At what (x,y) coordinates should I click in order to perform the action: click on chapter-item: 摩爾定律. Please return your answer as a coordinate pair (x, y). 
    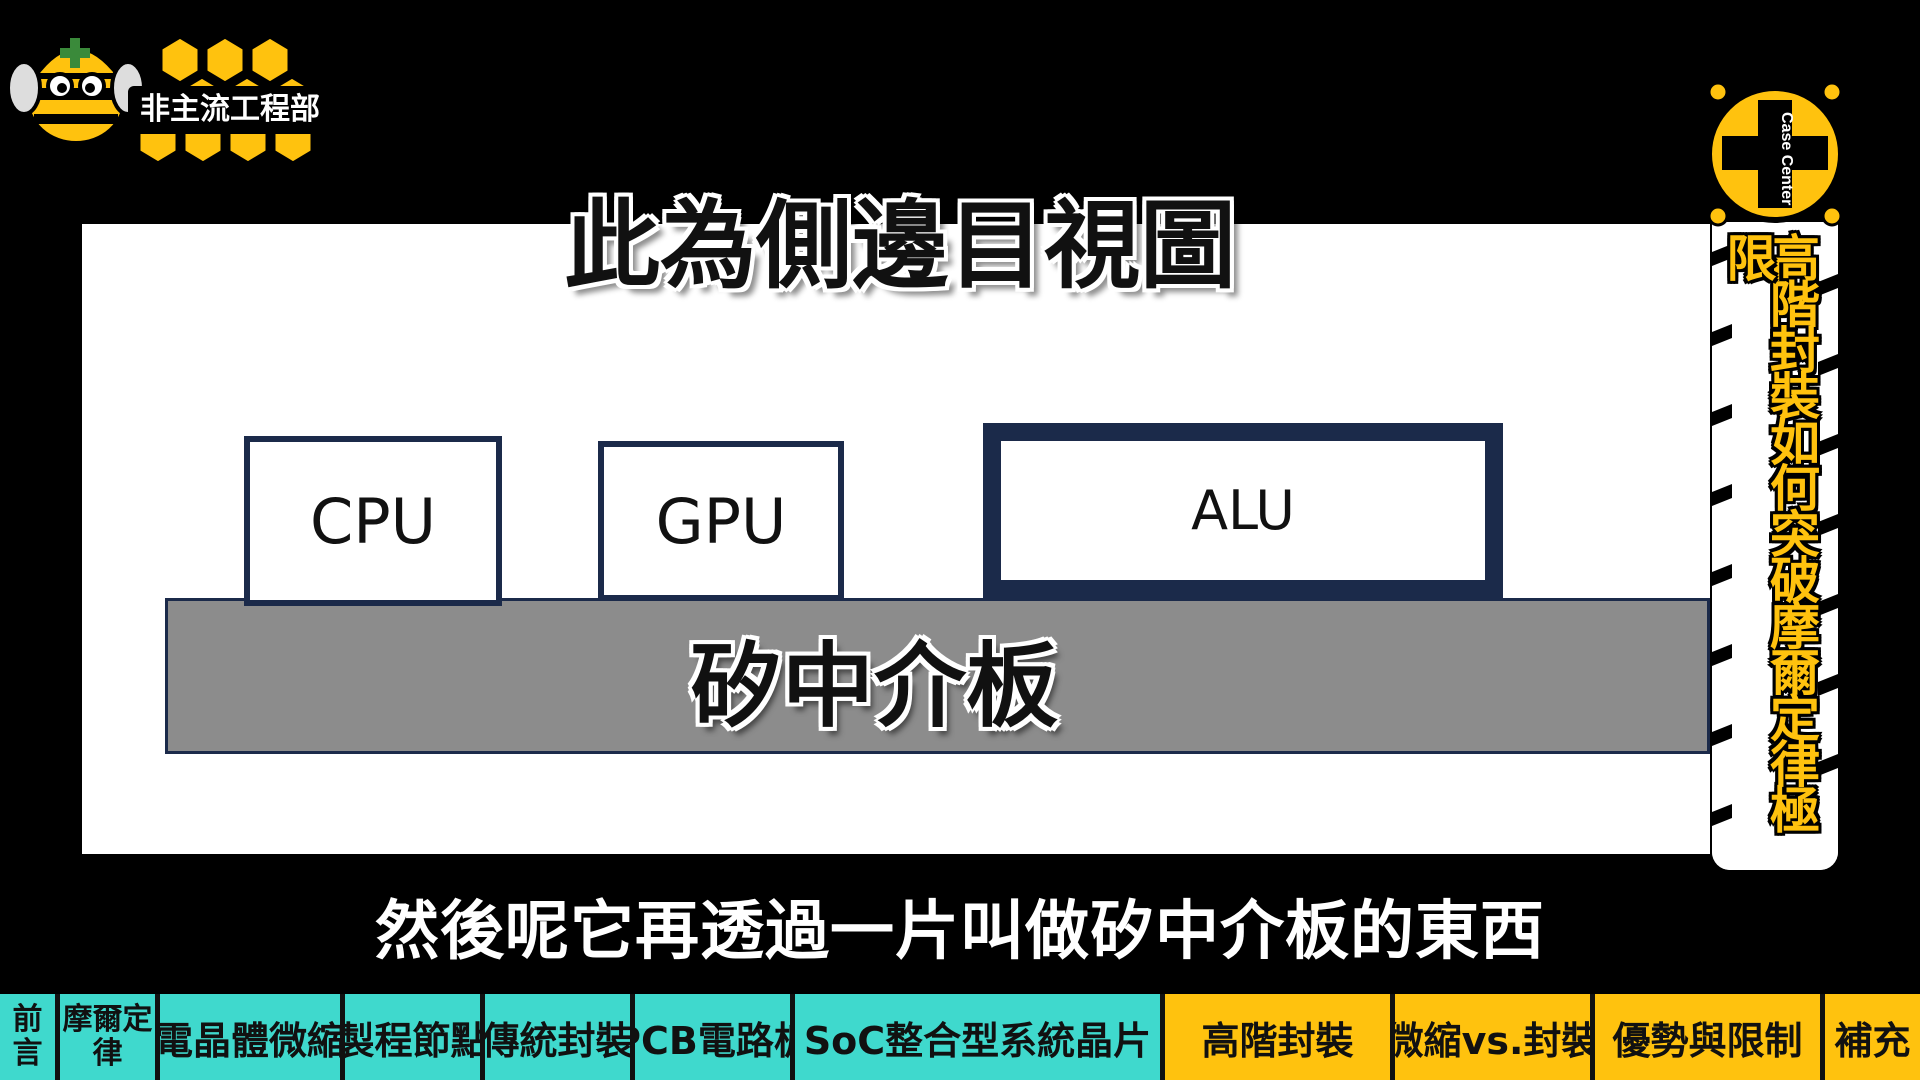
    Looking at the image, I should click on (110, 1037).